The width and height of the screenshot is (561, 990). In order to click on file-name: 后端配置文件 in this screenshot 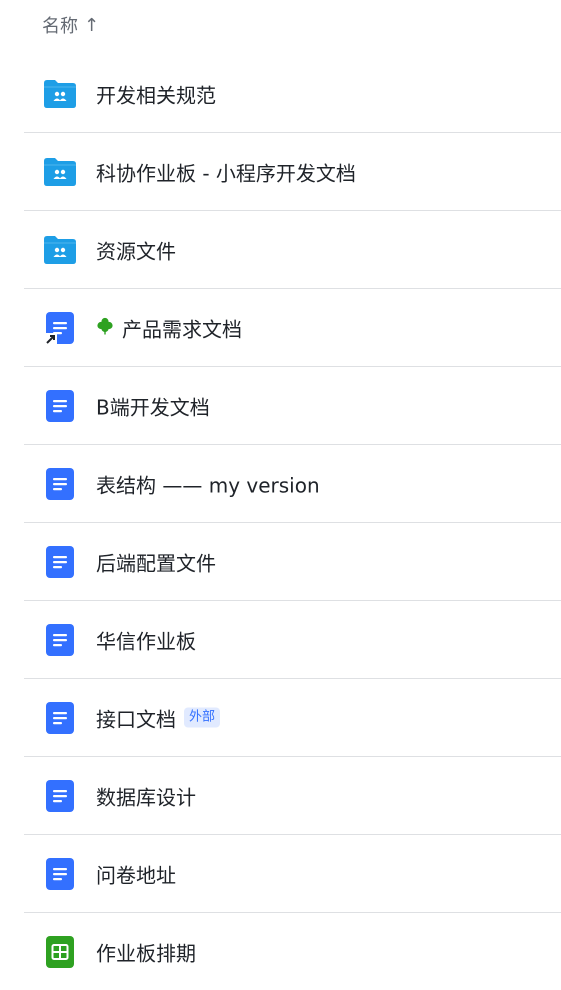, I will do `click(156, 561)`.